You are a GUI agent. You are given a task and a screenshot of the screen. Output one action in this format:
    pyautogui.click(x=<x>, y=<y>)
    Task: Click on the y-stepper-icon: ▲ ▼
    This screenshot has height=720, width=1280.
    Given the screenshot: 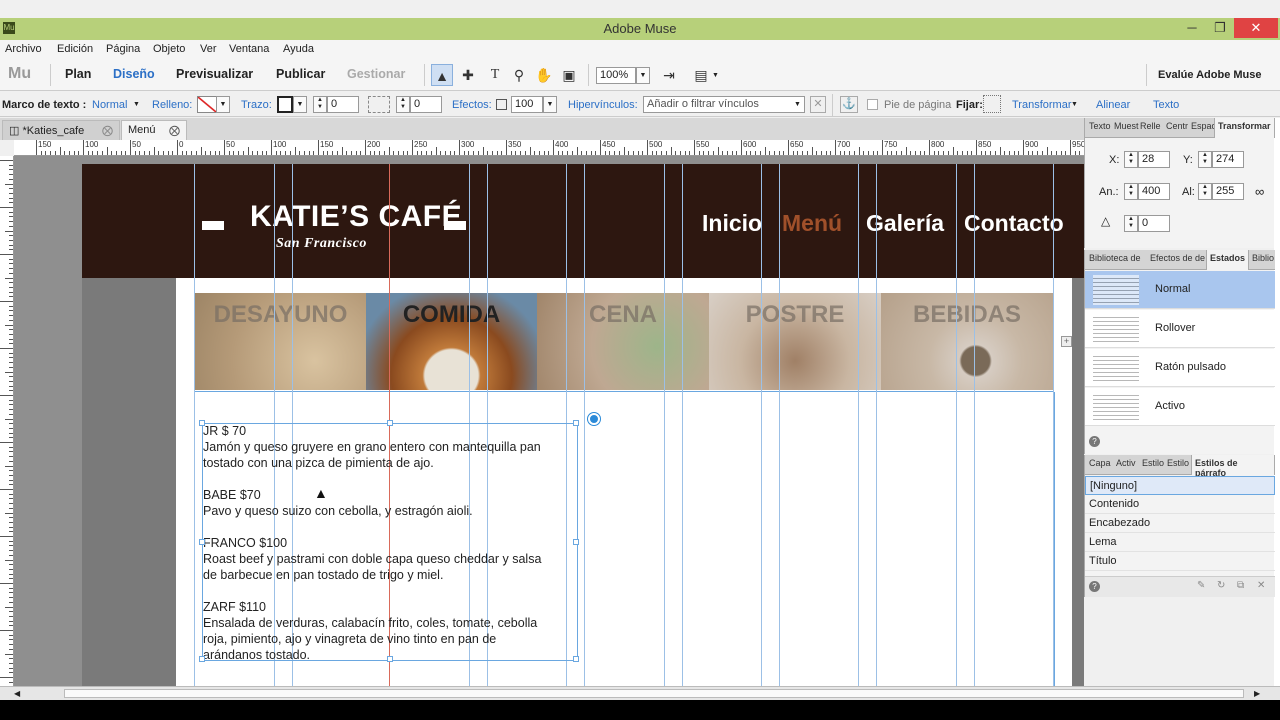 What is the action you would take?
    pyautogui.click(x=1205, y=159)
    